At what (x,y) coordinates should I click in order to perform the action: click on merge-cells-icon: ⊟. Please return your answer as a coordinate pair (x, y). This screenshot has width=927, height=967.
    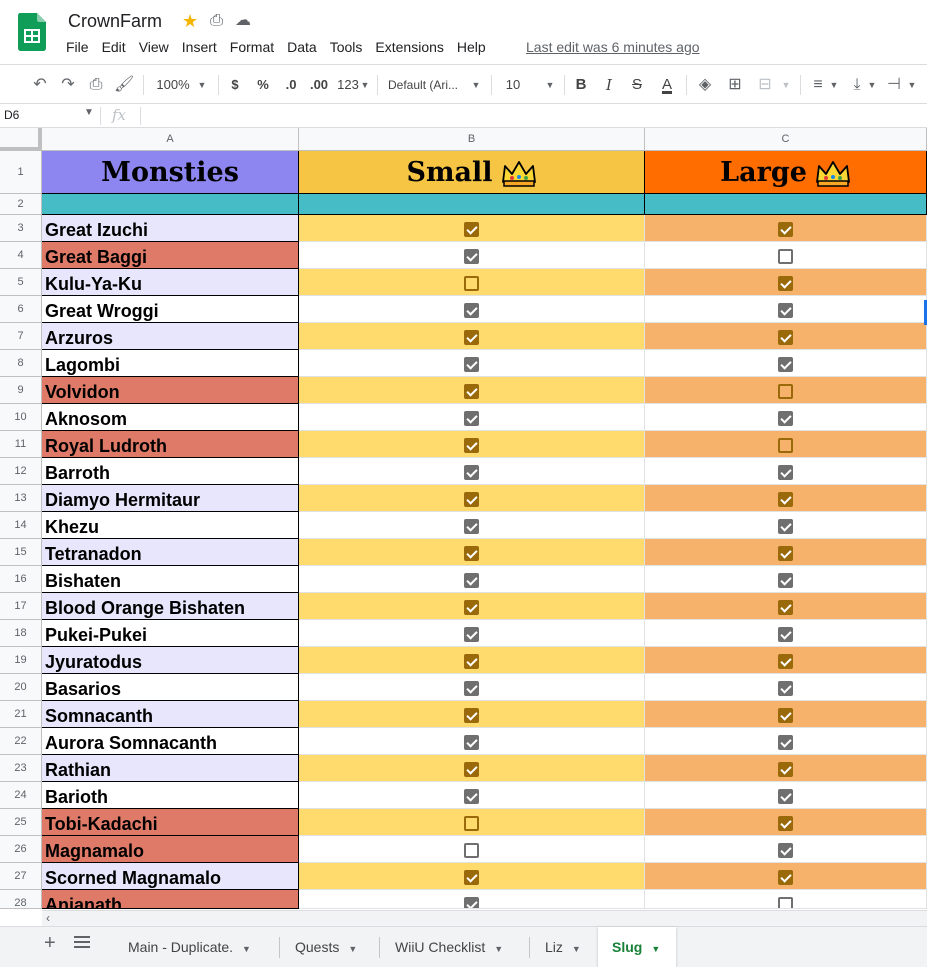
    Looking at the image, I should click on (765, 85).